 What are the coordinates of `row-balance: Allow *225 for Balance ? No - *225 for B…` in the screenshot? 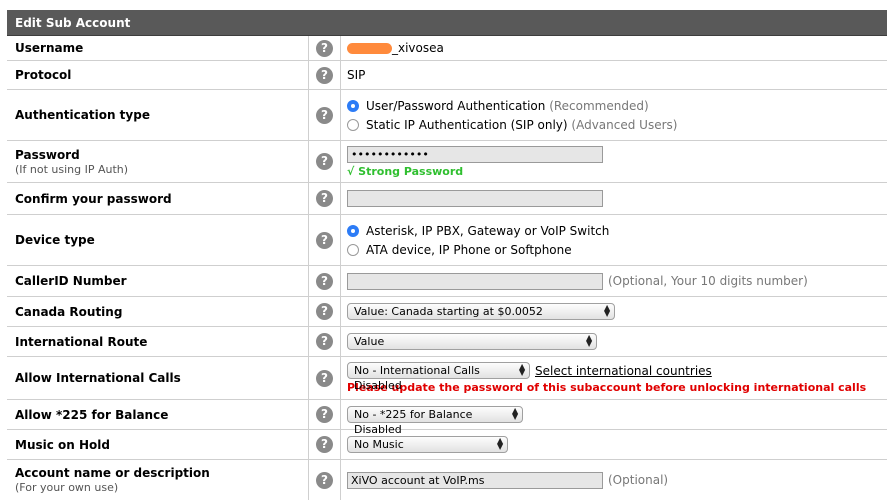 It's located at (447, 418).